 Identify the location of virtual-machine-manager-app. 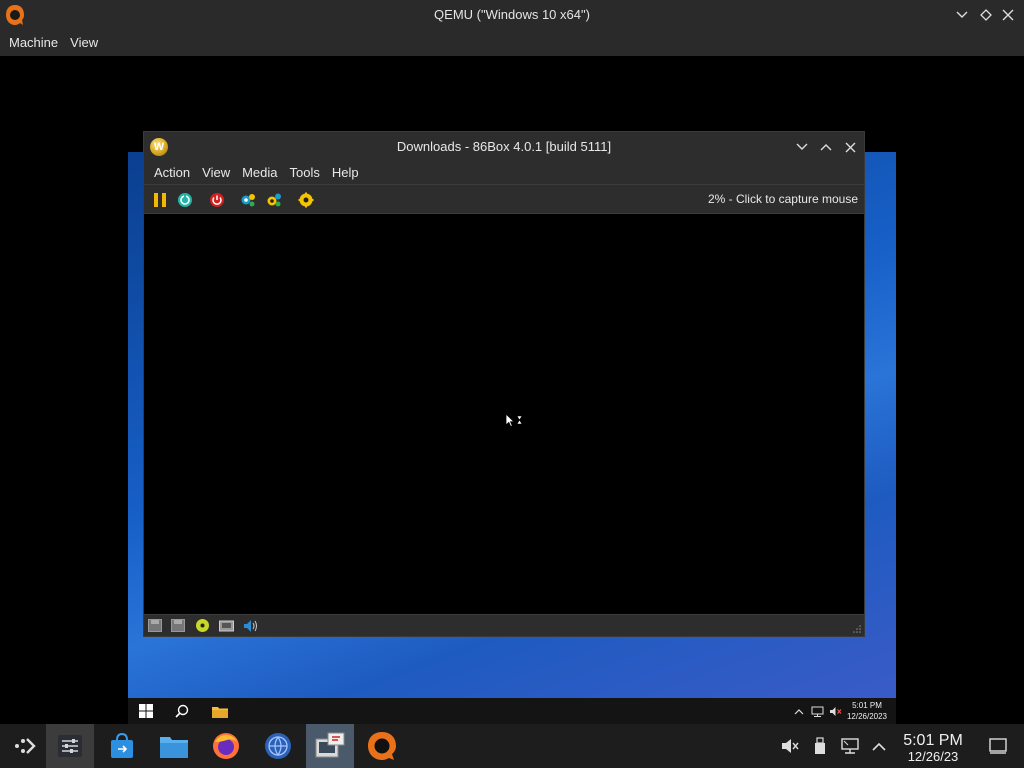
(330, 746).